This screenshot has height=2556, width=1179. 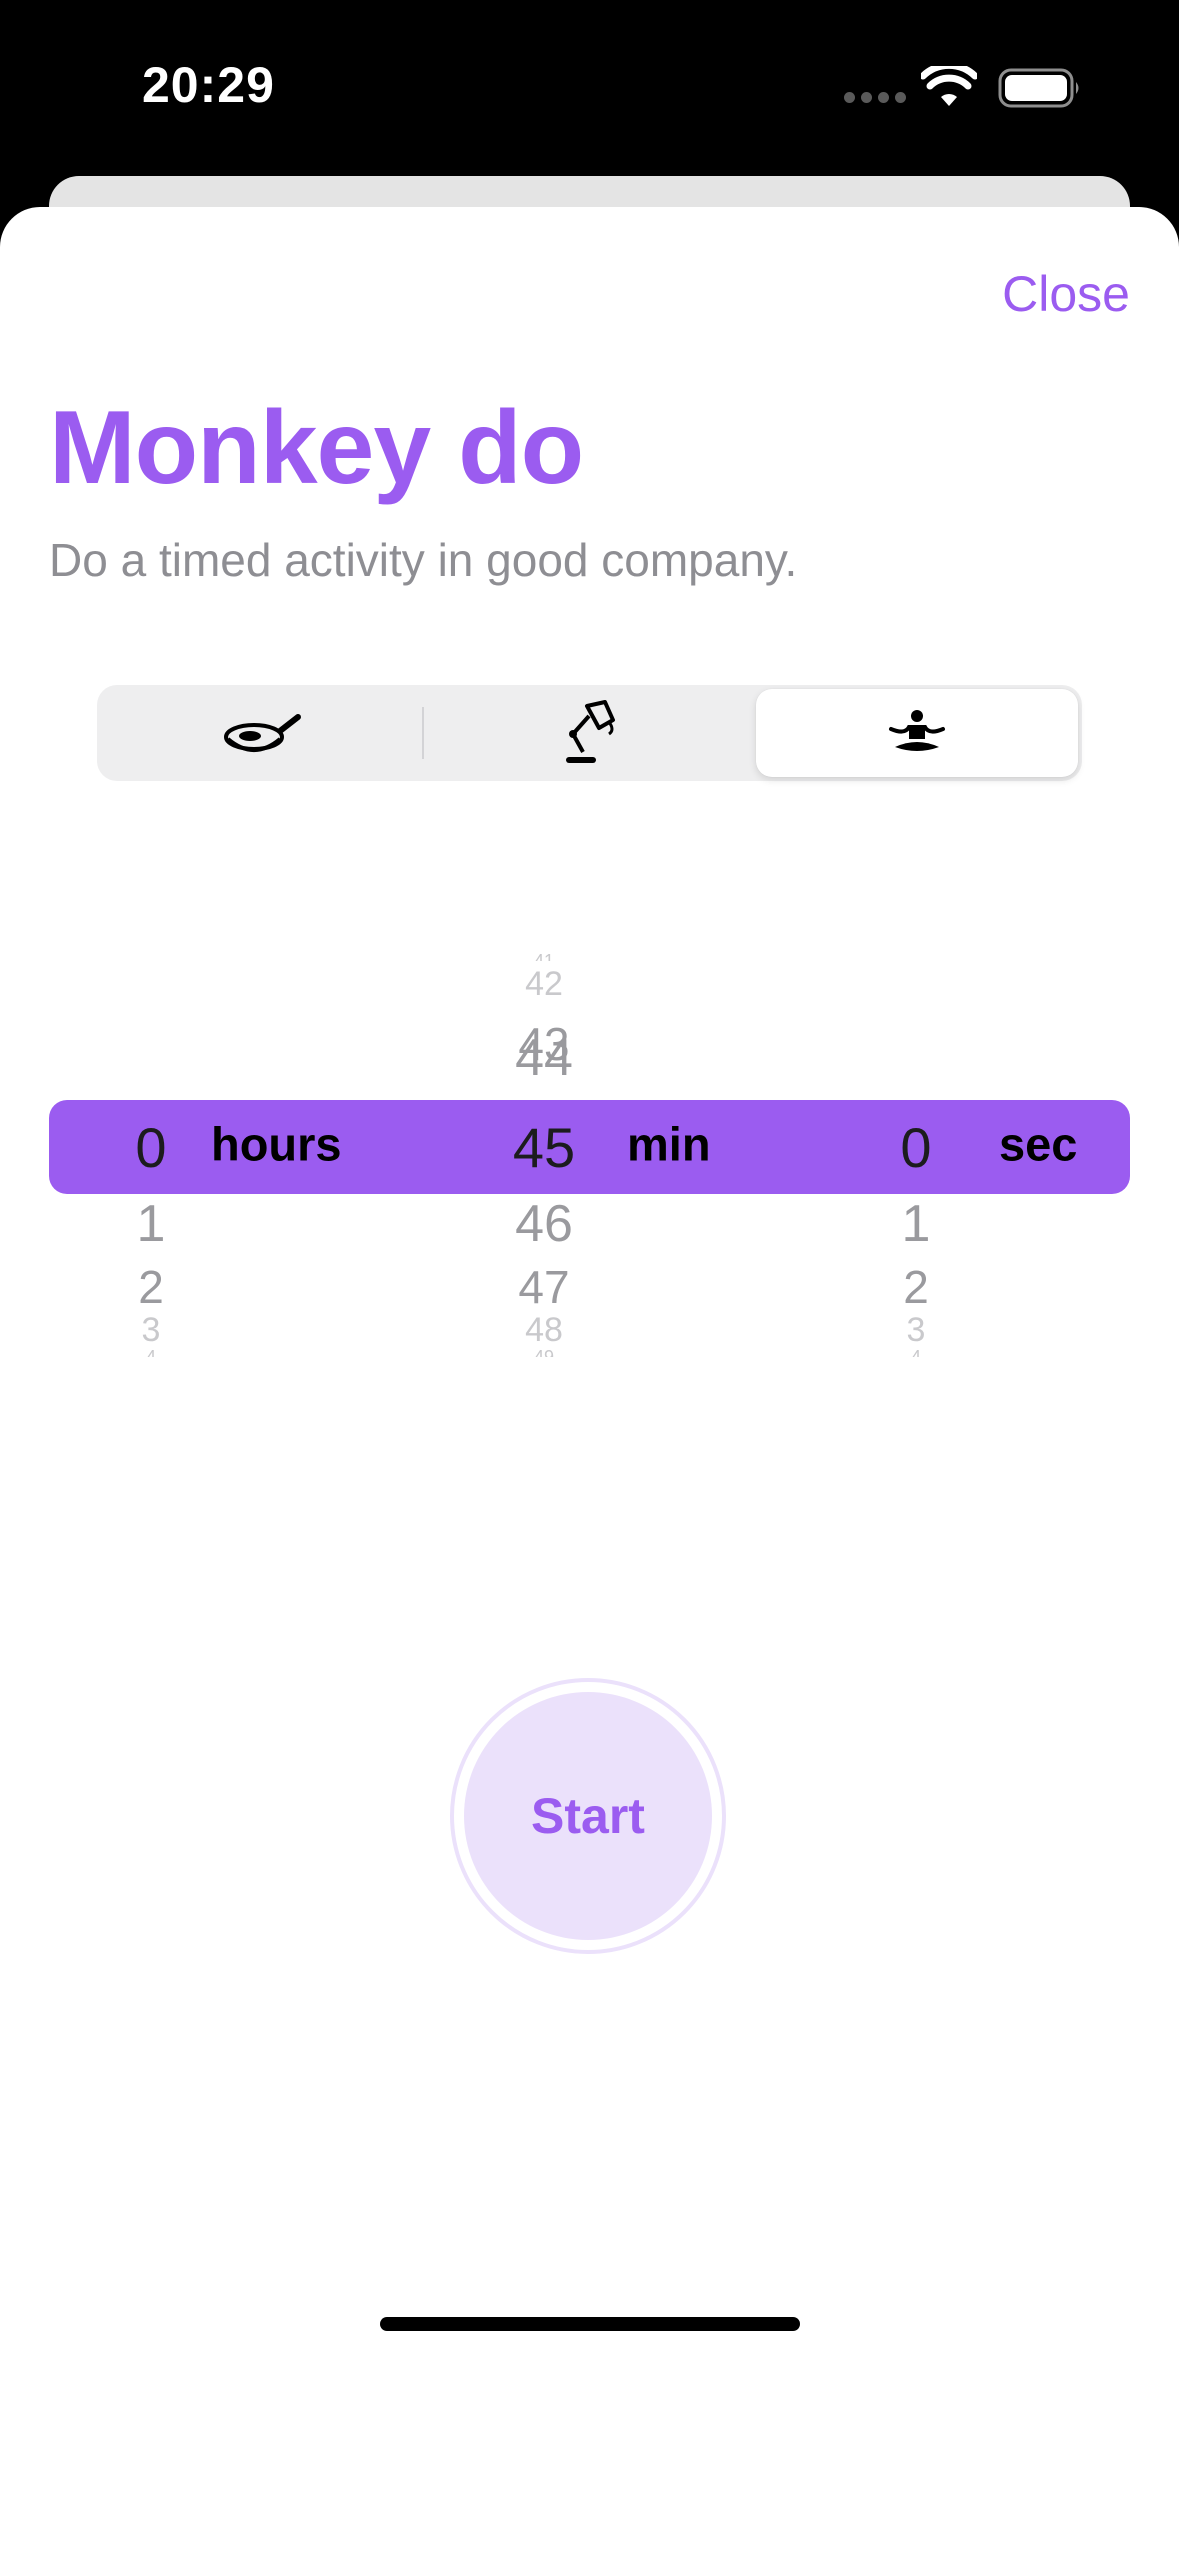 I want to click on start-button-label: Start, so click(x=588, y=1816).